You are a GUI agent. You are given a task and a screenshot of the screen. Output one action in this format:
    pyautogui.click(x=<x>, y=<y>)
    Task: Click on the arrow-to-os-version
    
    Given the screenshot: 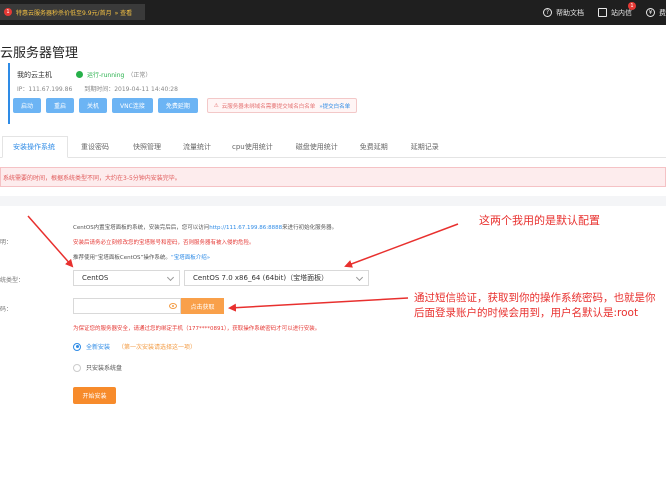 What is the action you would take?
    pyautogui.click(x=401, y=245)
    